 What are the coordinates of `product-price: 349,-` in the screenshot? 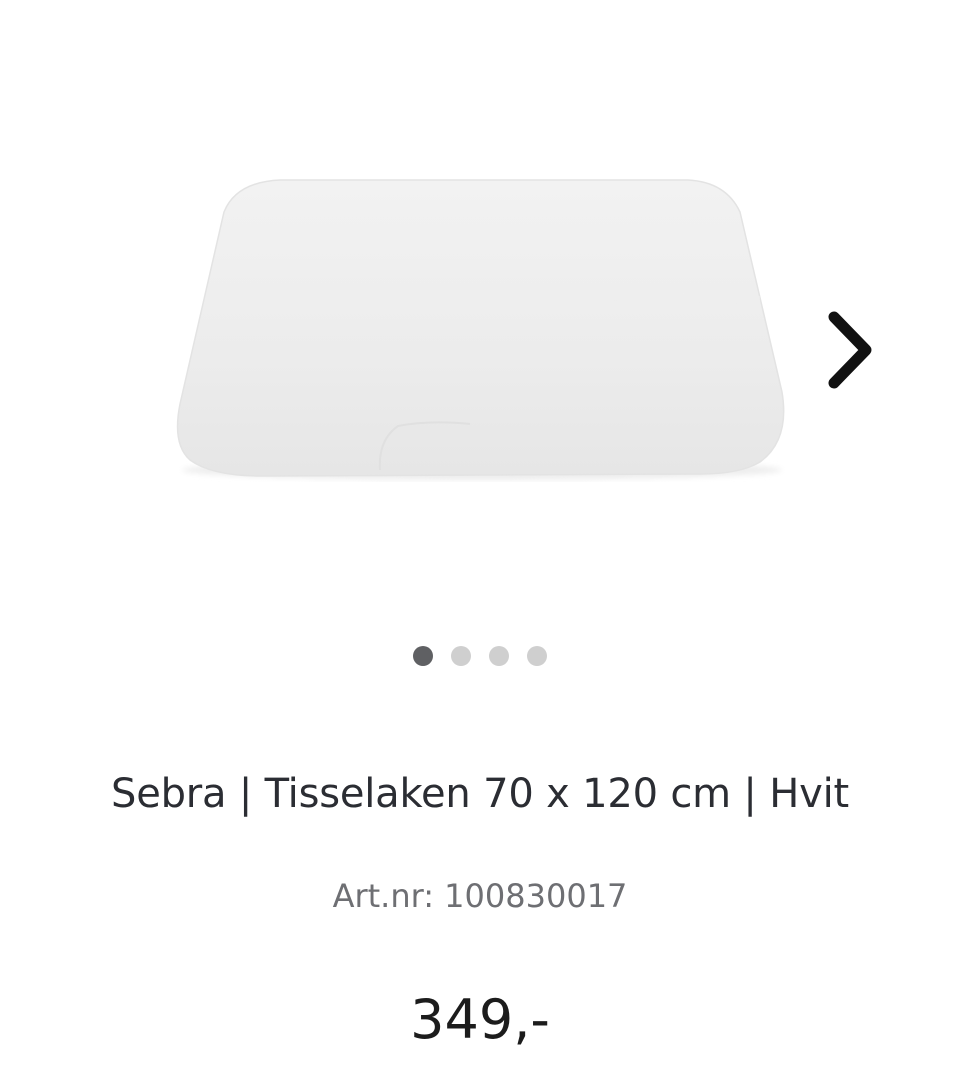 It's located at (480, 1019).